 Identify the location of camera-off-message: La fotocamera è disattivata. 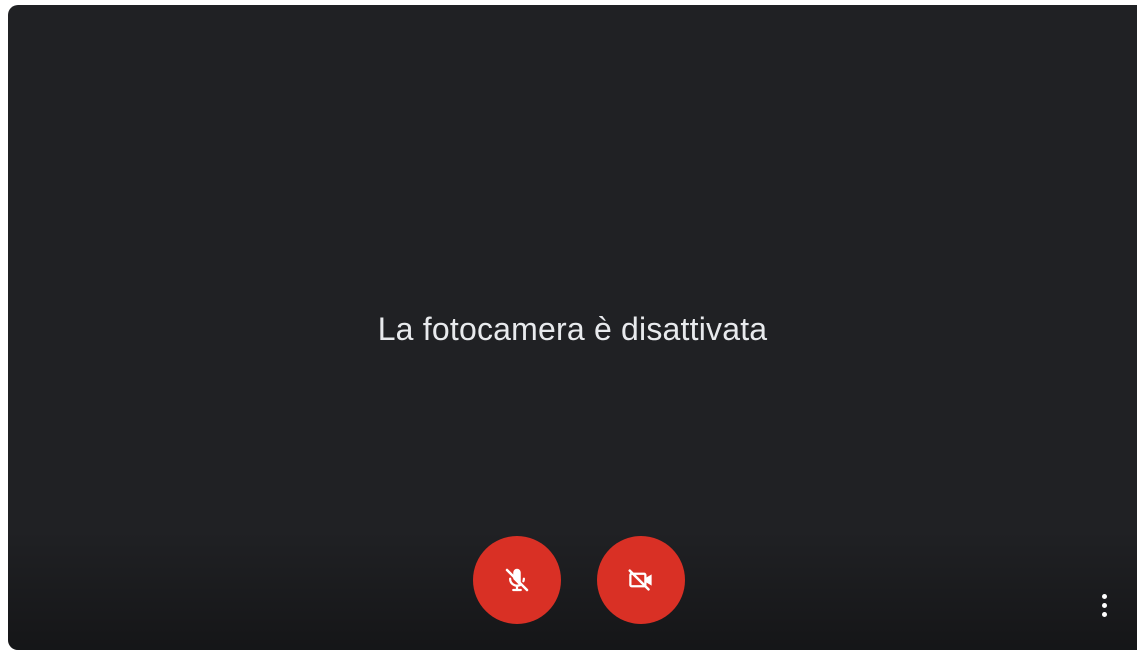
(572, 329).